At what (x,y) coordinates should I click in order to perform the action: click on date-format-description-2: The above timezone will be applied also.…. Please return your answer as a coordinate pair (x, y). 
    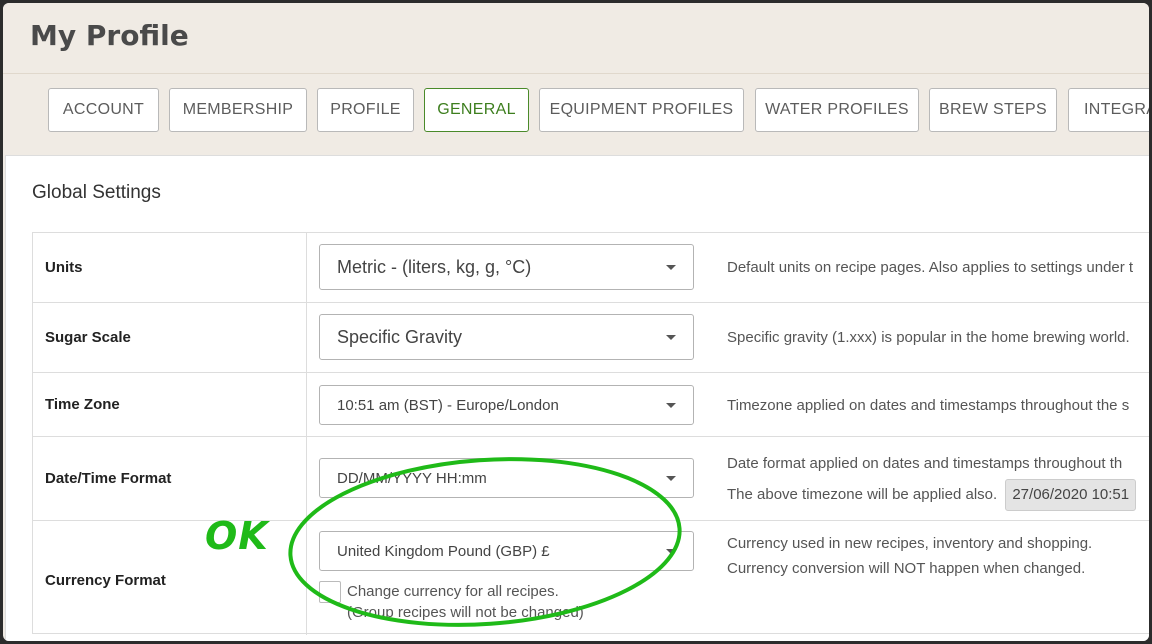
    Looking at the image, I should click on (932, 495).